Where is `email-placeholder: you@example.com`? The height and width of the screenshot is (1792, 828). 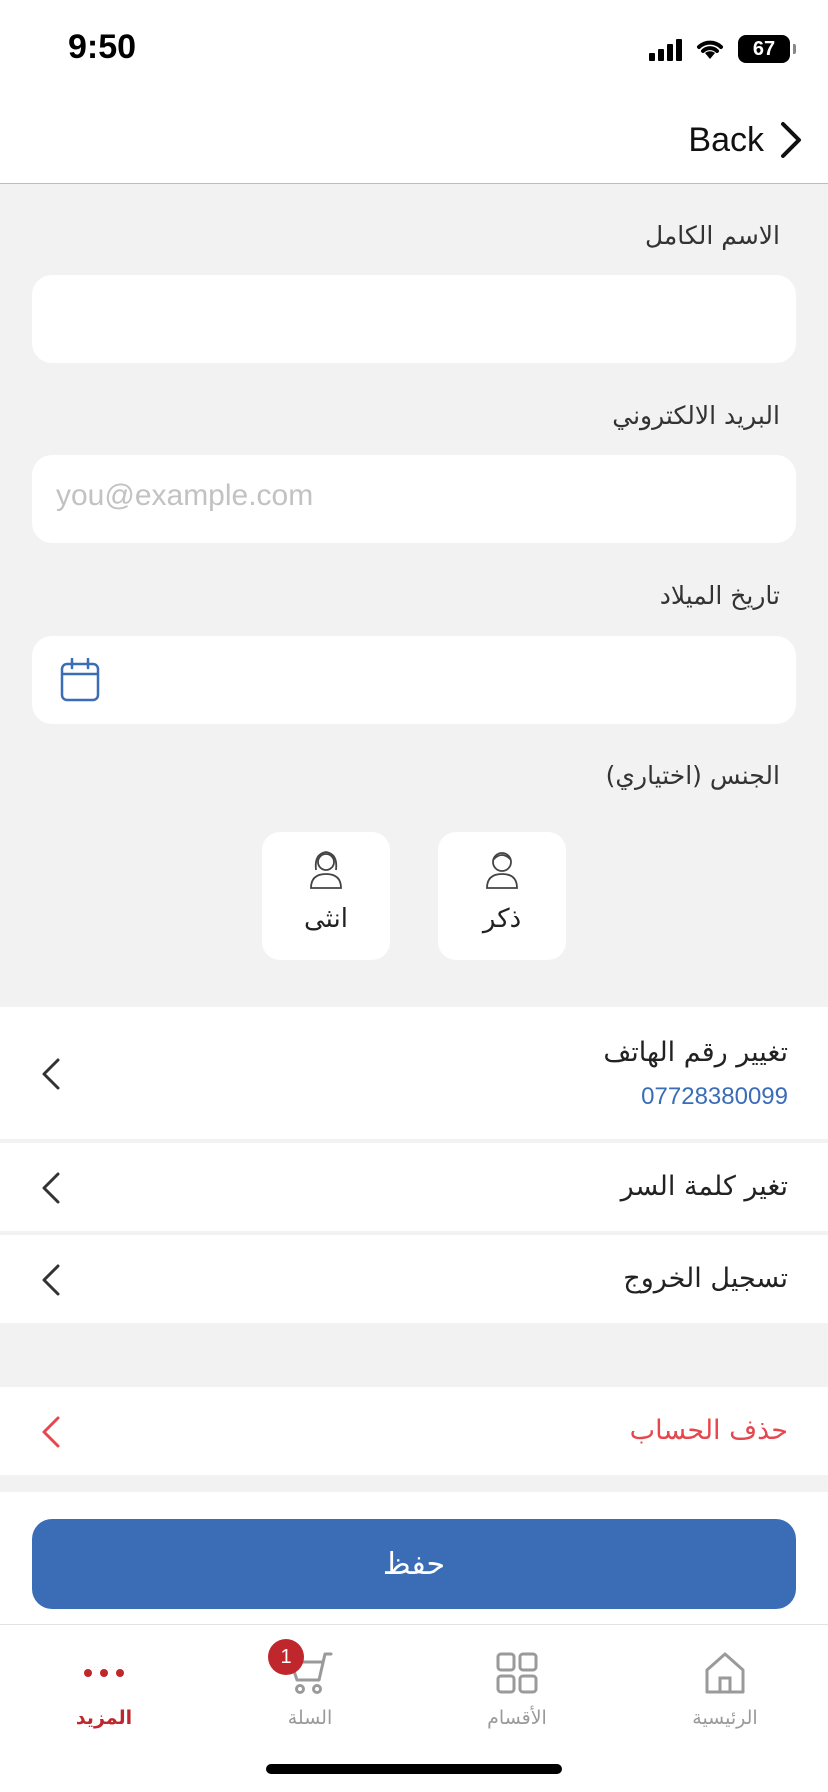 email-placeholder: you@example.com is located at coordinates (185, 495).